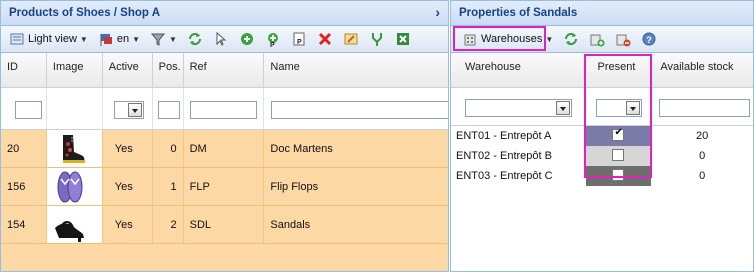 This screenshot has height=272, width=754. I want to click on add-icon, so click(247, 39).